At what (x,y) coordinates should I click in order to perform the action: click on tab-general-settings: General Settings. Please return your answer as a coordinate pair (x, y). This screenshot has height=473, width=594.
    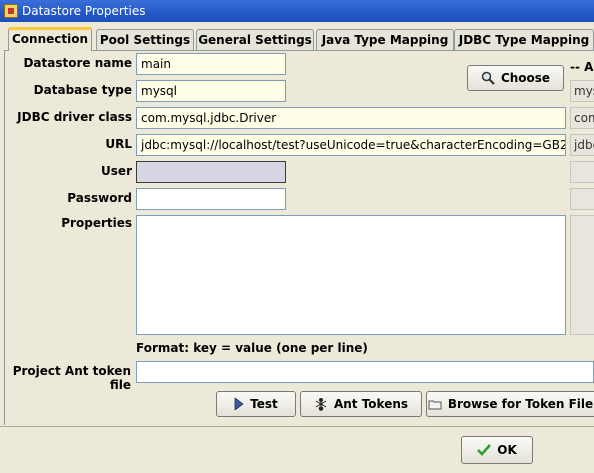
    Looking at the image, I should click on (255, 39).